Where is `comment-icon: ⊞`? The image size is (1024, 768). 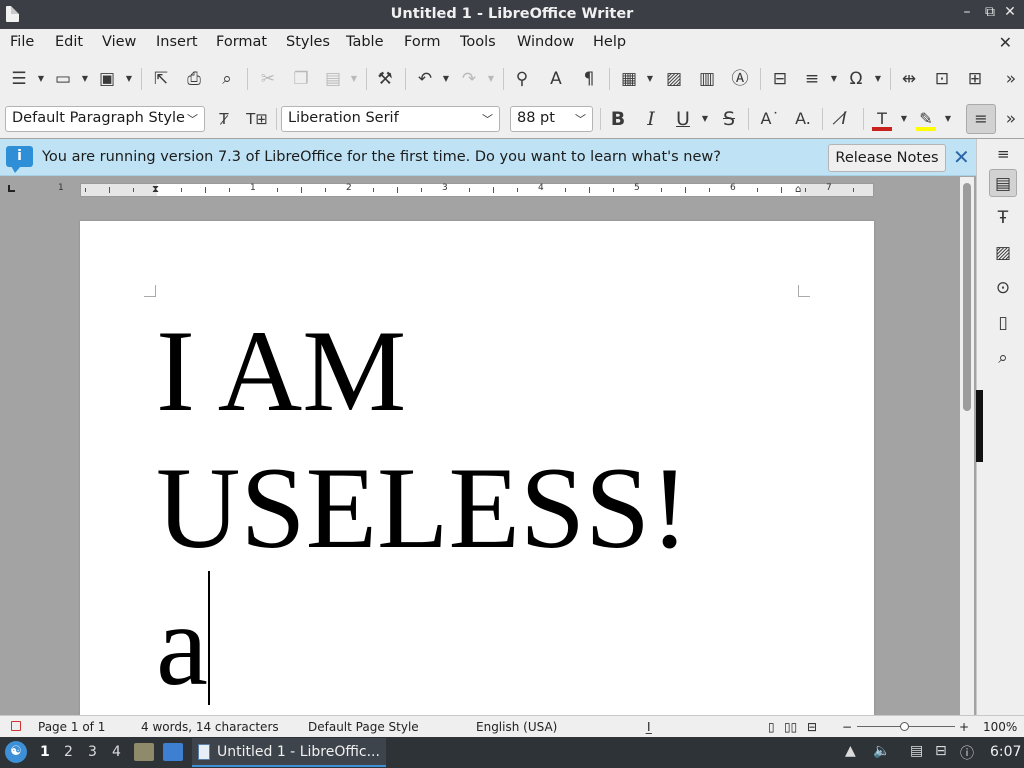 comment-icon: ⊞ is located at coordinates (975, 79).